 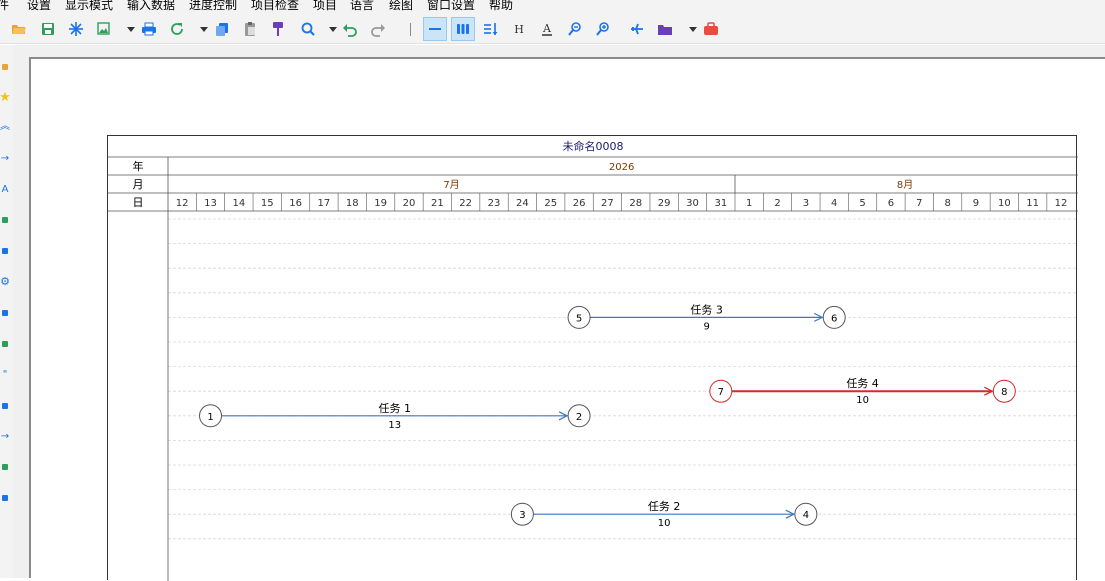 I want to click on multi-bar-view-icon, so click(x=463, y=29).